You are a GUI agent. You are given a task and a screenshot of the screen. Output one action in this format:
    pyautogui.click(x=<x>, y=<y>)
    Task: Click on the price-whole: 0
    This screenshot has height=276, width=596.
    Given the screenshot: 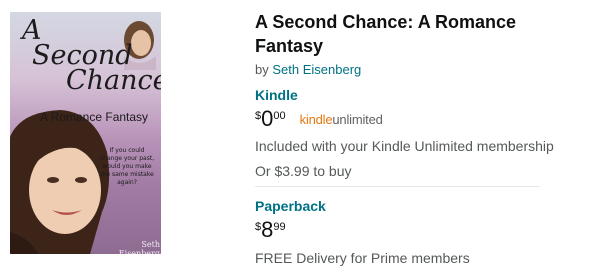 What is the action you would take?
    pyautogui.click(x=267, y=118)
    